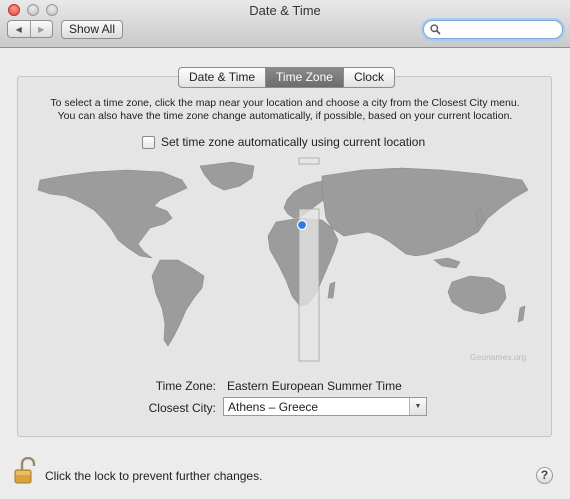 This screenshot has height=499, width=570. I want to click on timezone-band-top-marker, so click(309, 161).